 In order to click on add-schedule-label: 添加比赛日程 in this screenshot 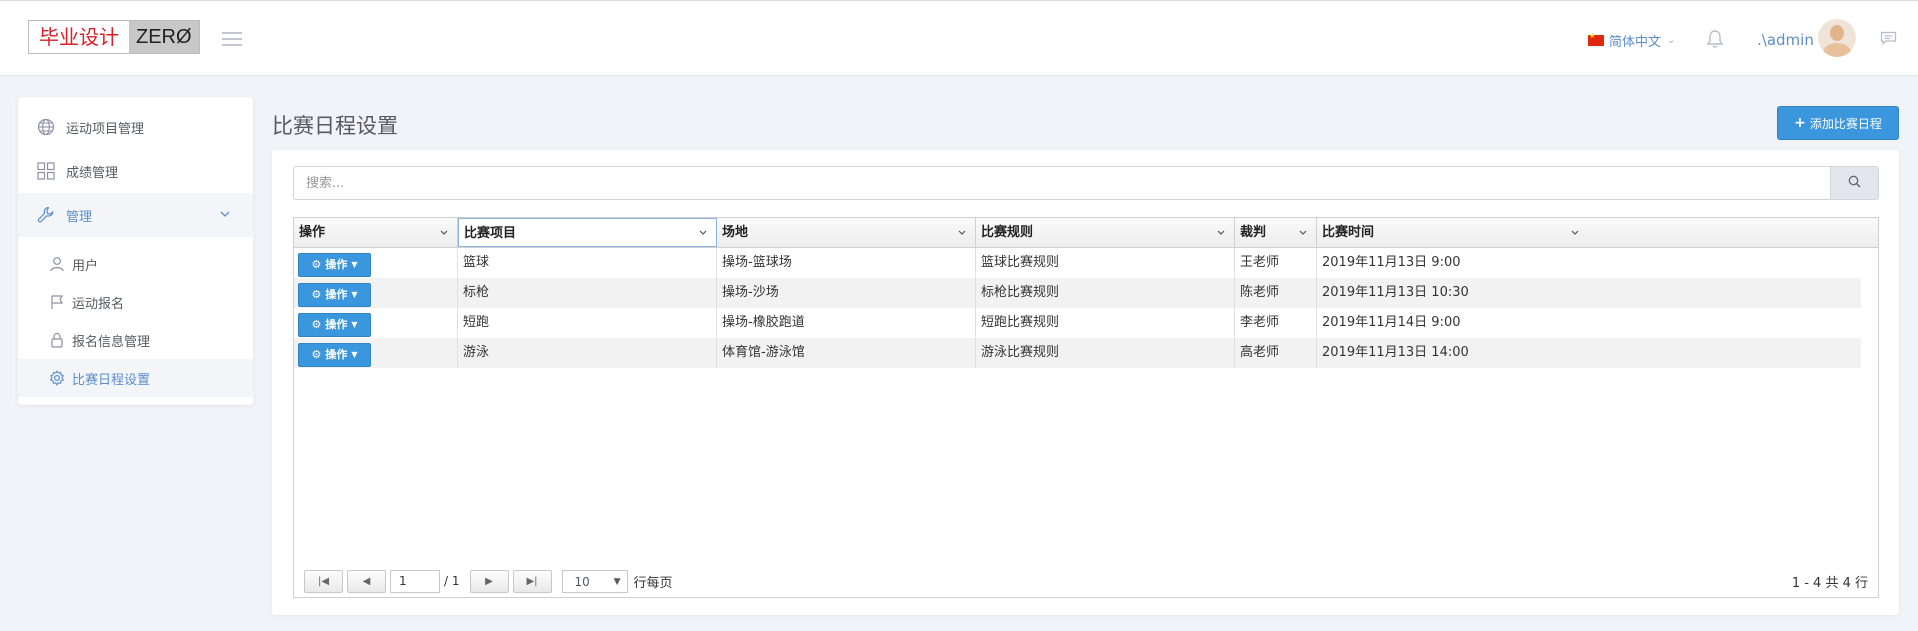, I will do `click(1845, 123)`.